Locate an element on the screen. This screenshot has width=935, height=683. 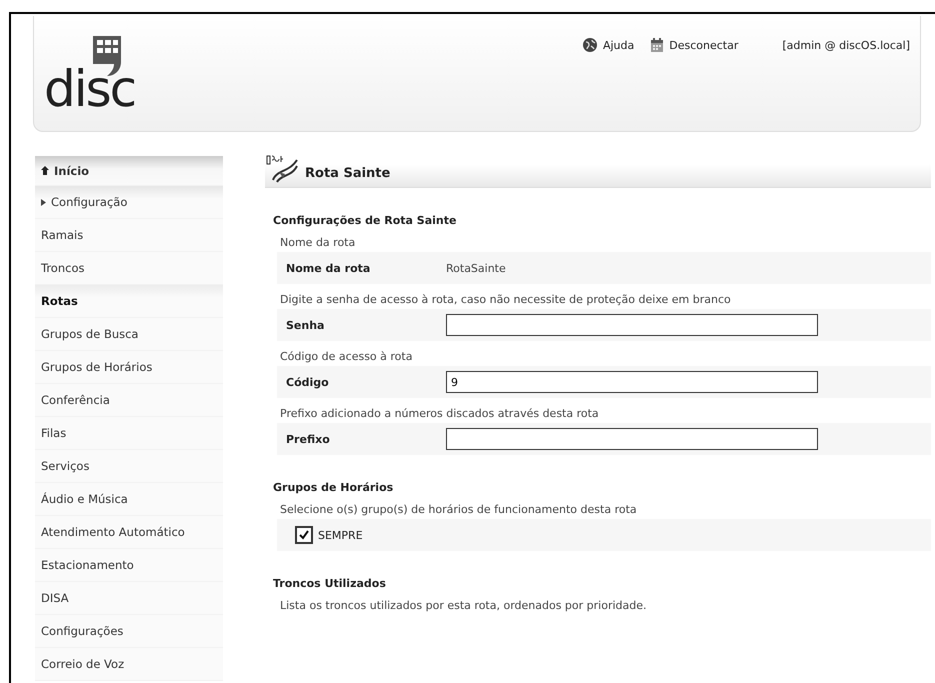
checkbox is located at coordinates (304, 535).